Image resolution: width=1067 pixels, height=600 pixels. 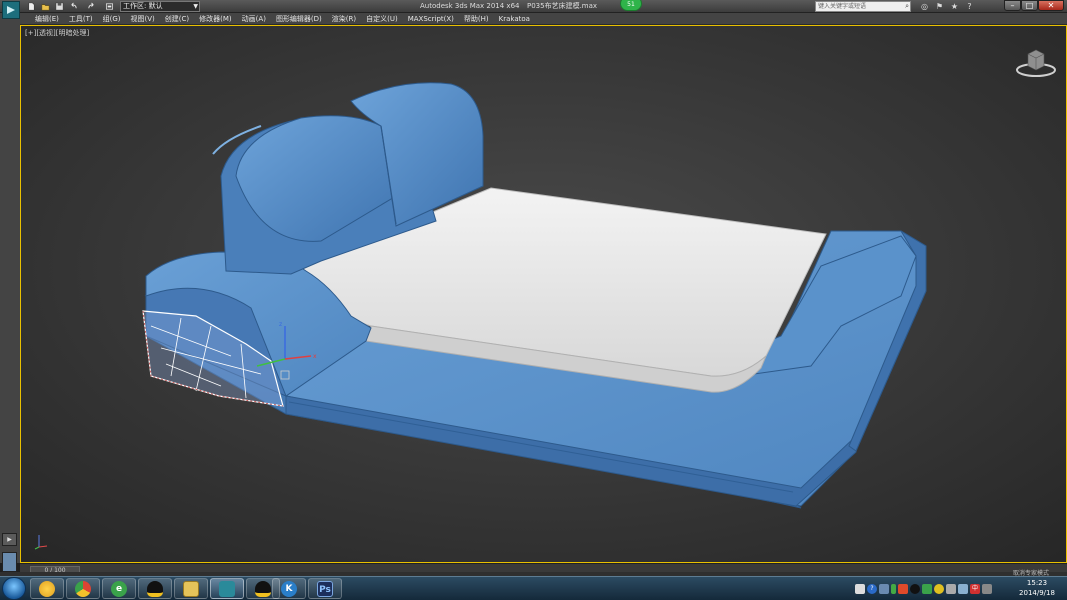 I want to click on favorites-icon: ★, so click(x=954, y=6).